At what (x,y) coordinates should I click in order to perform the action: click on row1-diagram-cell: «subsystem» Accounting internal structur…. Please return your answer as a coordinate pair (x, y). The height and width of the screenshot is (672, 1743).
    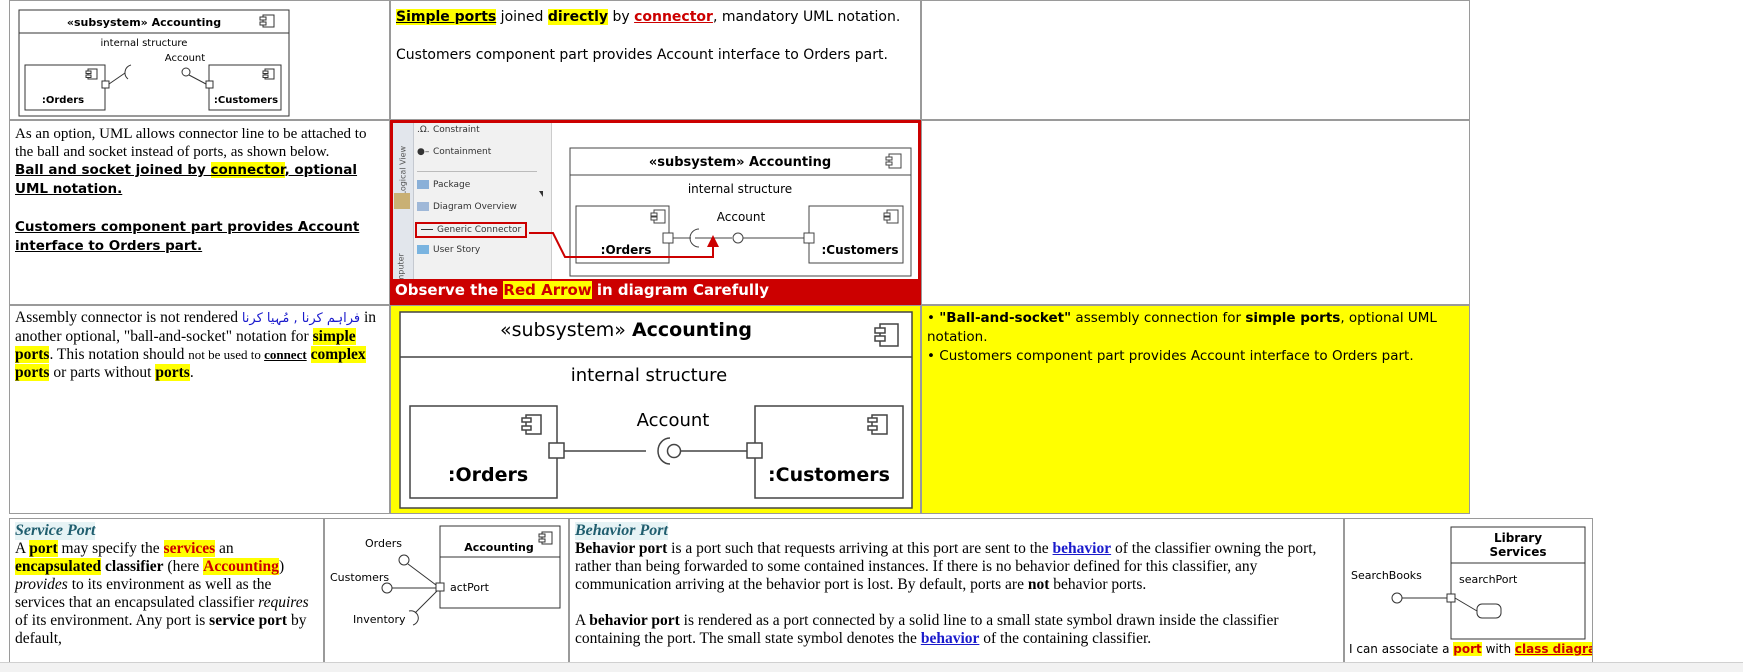
    Looking at the image, I should click on (199, 60).